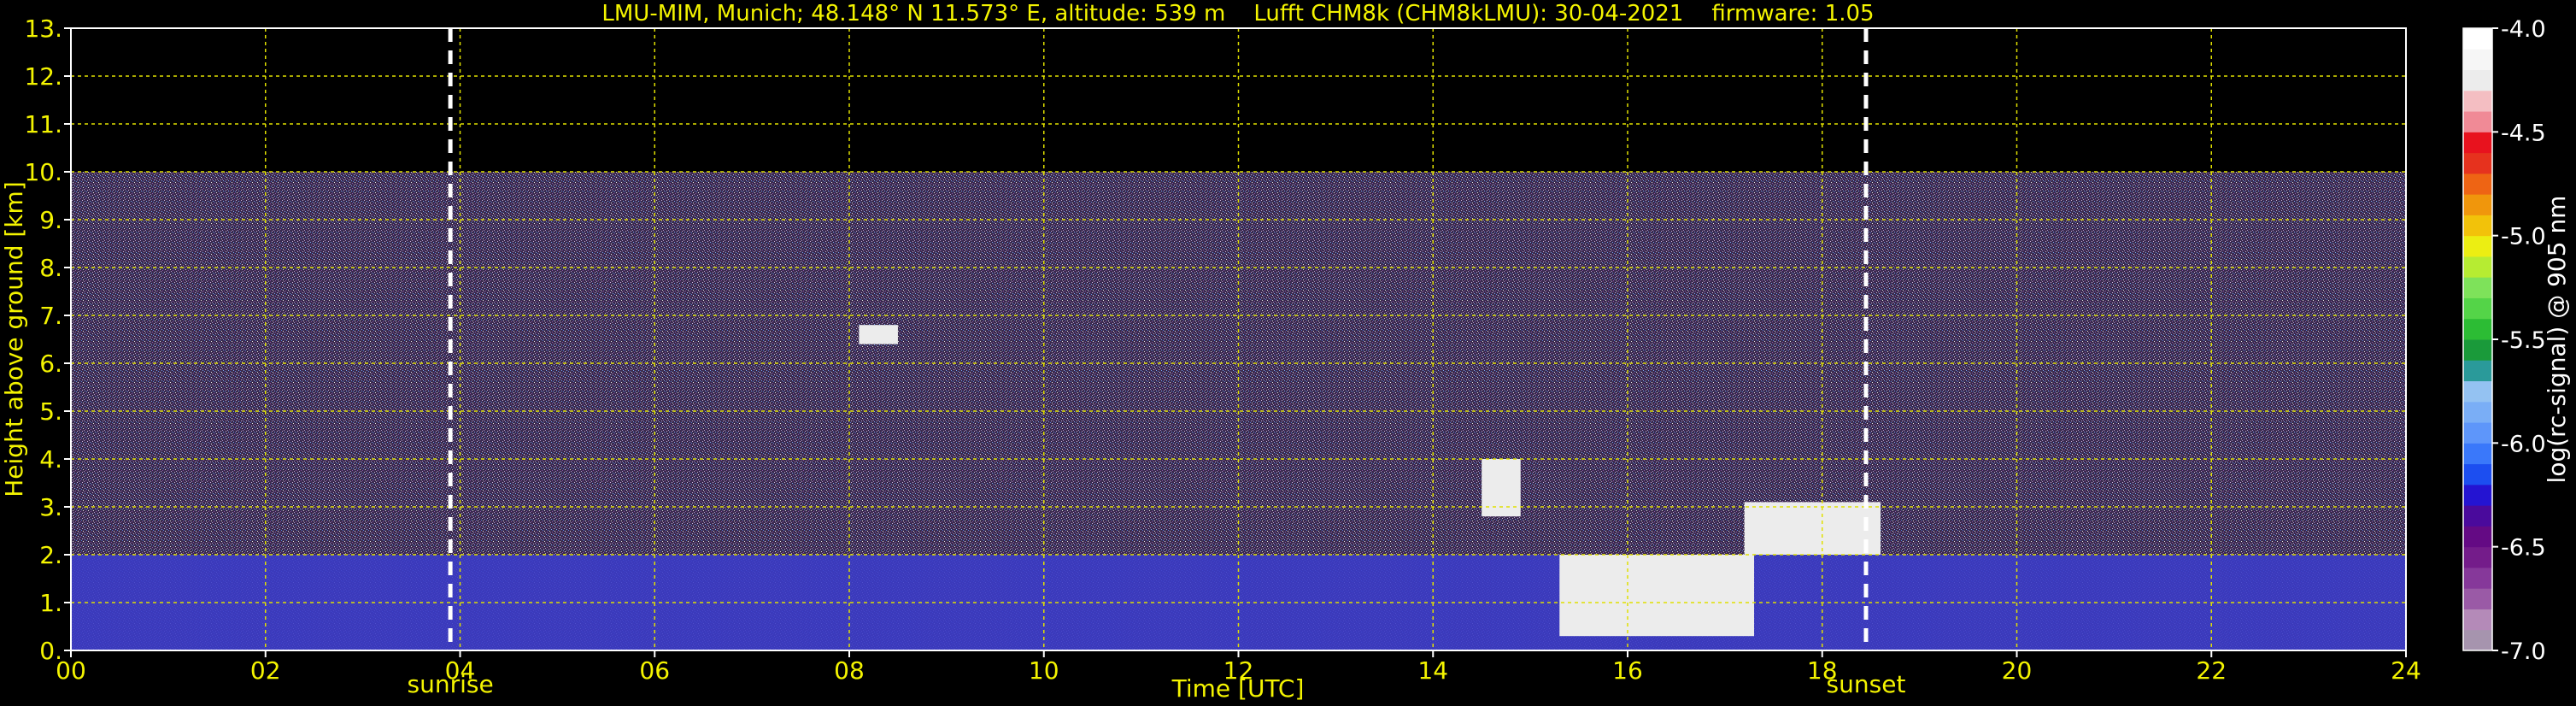  Describe the element at coordinates (50, 268) in the screenshot. I see `y-tick-label: 8.` at that location.